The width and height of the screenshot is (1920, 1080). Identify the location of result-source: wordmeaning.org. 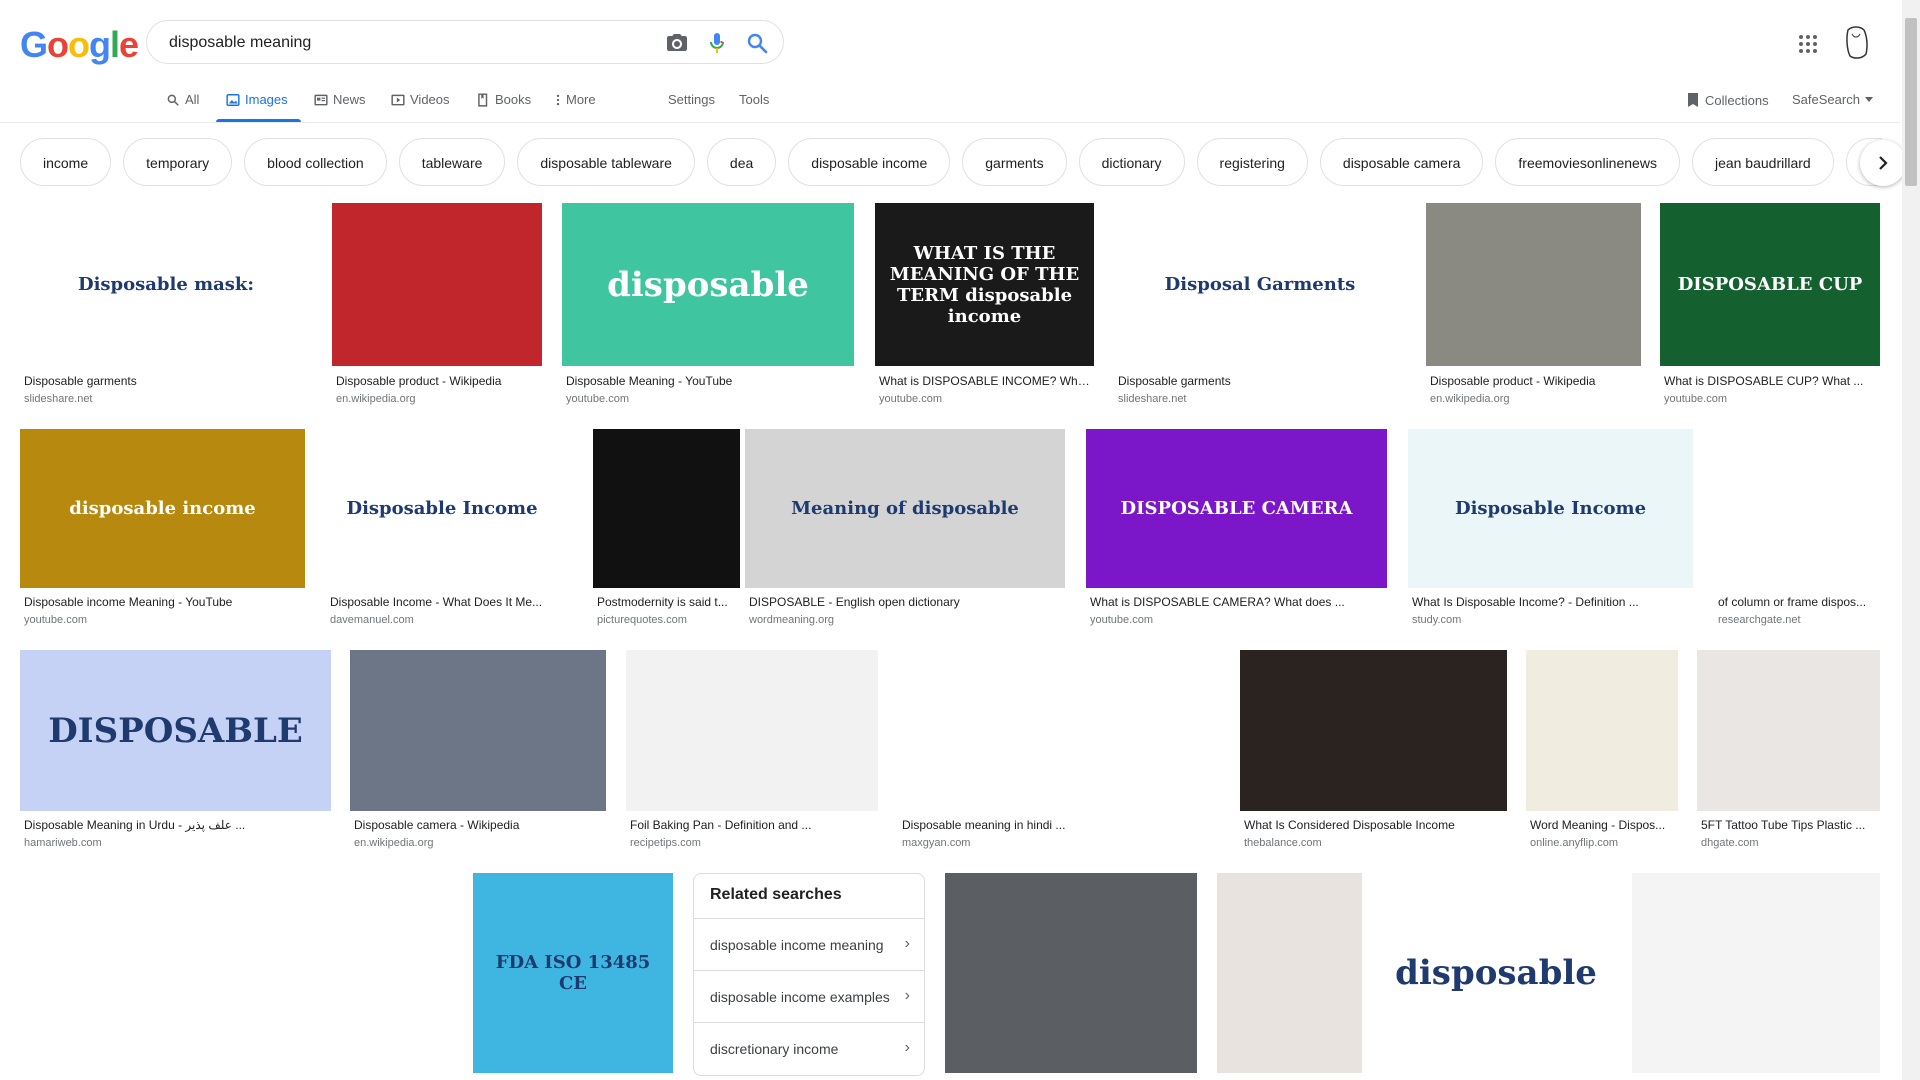
(791, 620).